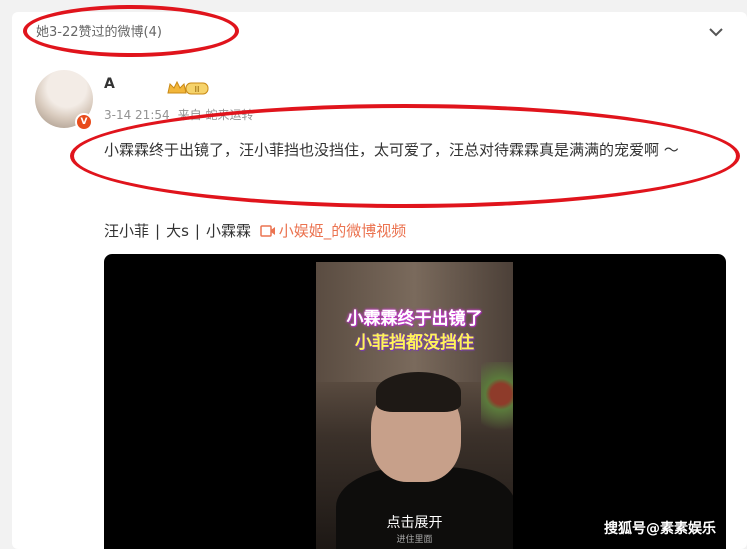  Describe the element at coordinates (342, 231) in the screenshot. I see `video-source-label: 小娱姬_的微博视频` at that location.